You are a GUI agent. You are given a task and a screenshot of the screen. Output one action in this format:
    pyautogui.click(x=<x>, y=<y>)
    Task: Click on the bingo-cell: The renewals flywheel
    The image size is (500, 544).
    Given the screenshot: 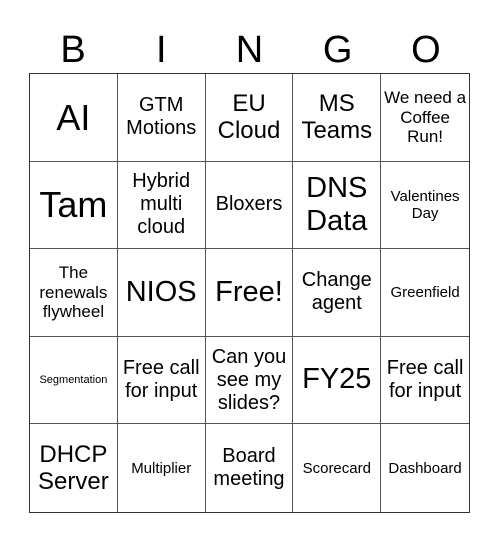 What is the action you would take?
    pyautogui.click(x=74, y=293)
    